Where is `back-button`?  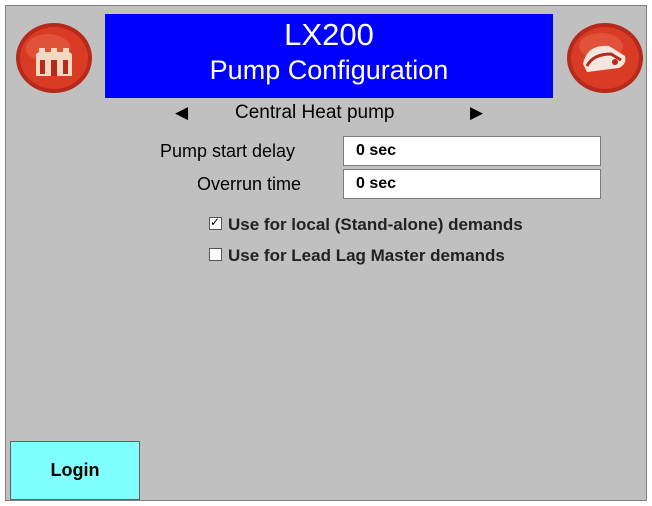
back-button is located at coordinates (604, 56).